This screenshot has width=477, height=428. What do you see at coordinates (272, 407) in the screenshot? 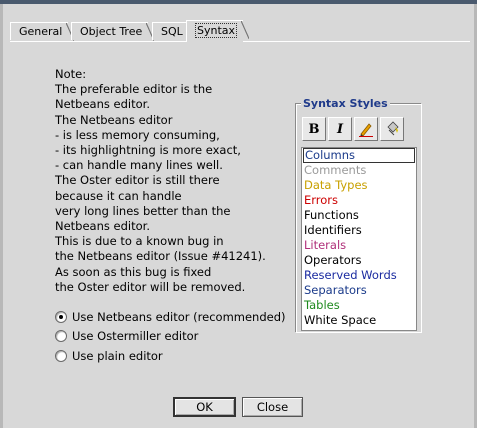
I see `close-button: Close` at bounding box center [272, 407].